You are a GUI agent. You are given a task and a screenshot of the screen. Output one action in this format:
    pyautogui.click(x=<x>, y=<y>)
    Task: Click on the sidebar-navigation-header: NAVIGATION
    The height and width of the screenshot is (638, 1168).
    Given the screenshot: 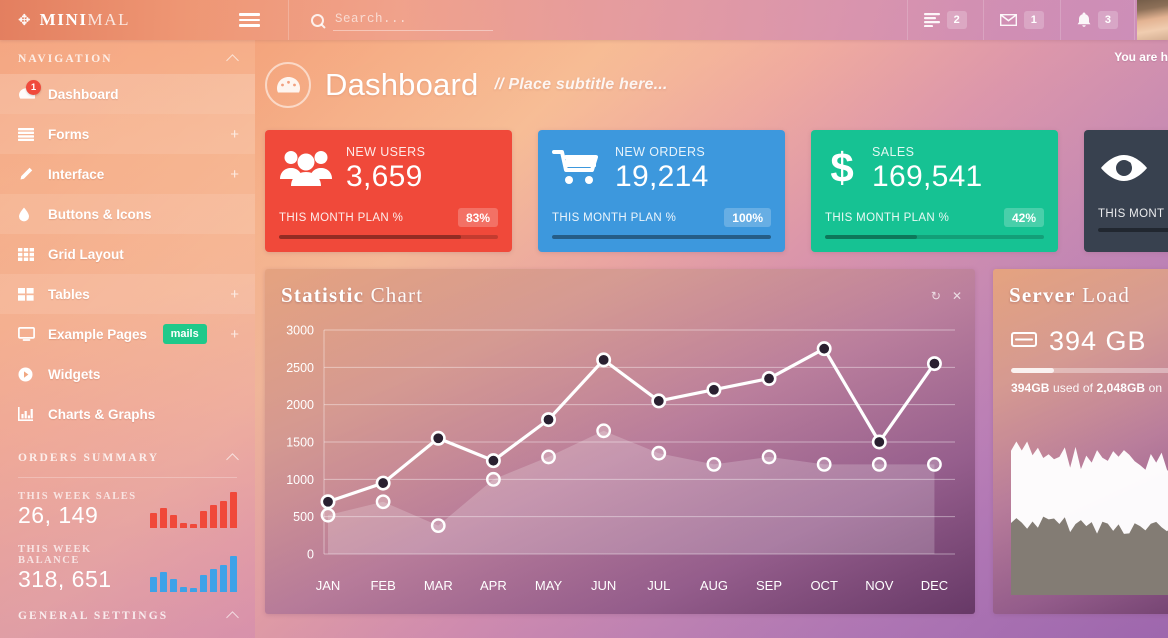 What is the action you would take?
    pyautogui.click(x=127, y=57)
    